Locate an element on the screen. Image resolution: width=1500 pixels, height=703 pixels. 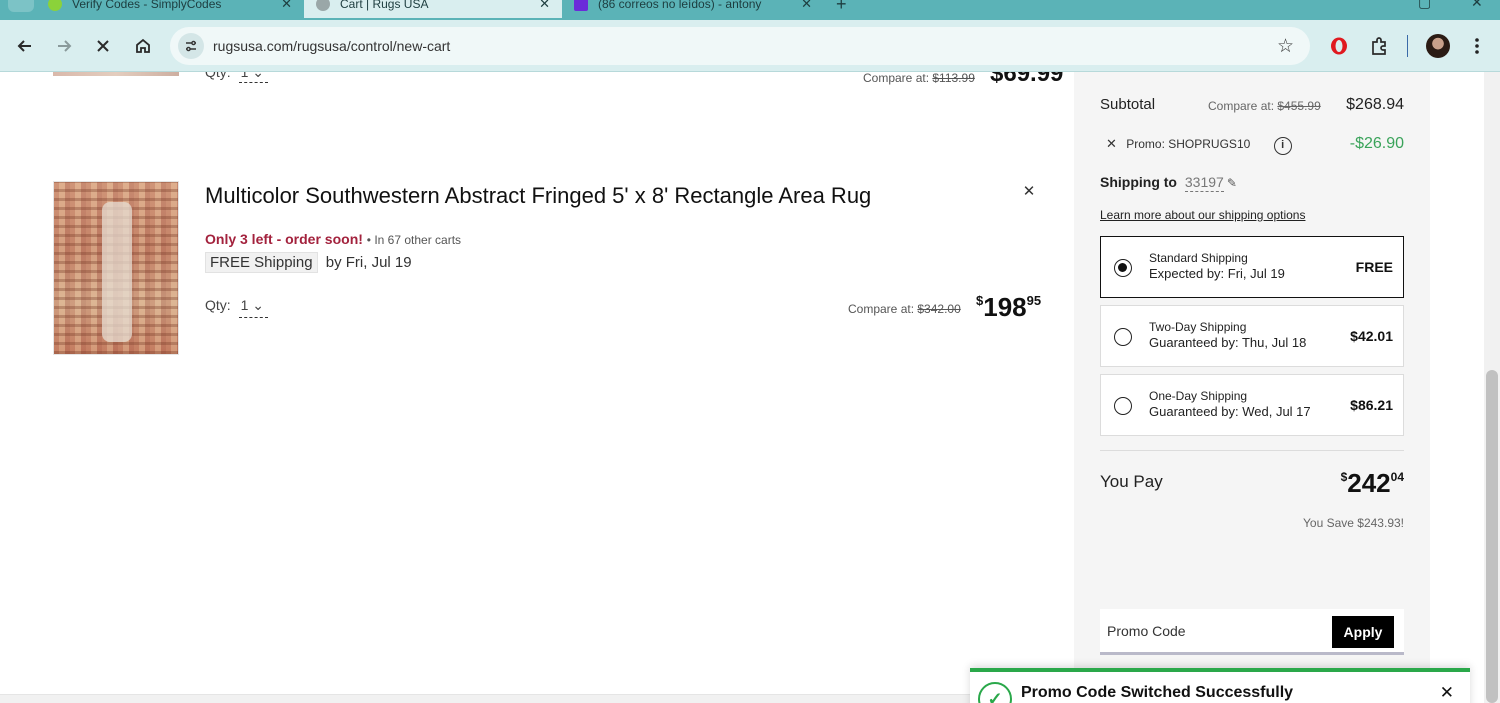
previous-item-compare: Compare at: $113.99 is located at coordinates (919, 78).